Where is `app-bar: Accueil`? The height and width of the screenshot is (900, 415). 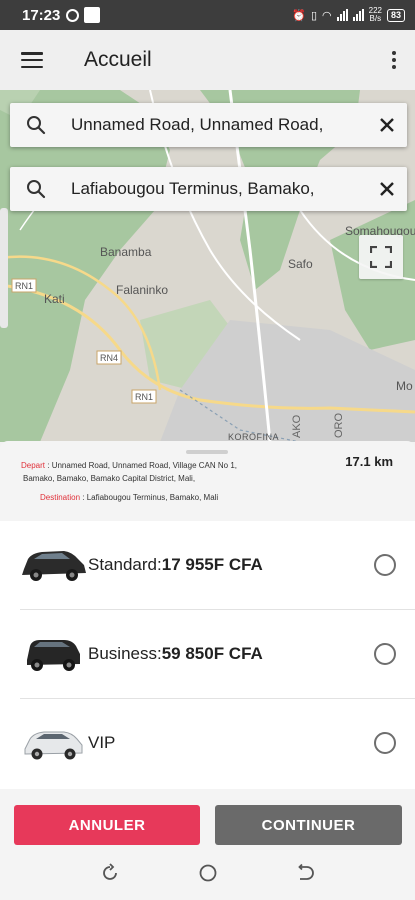
app-bar: Accueil is located at coordinates (207, 60).